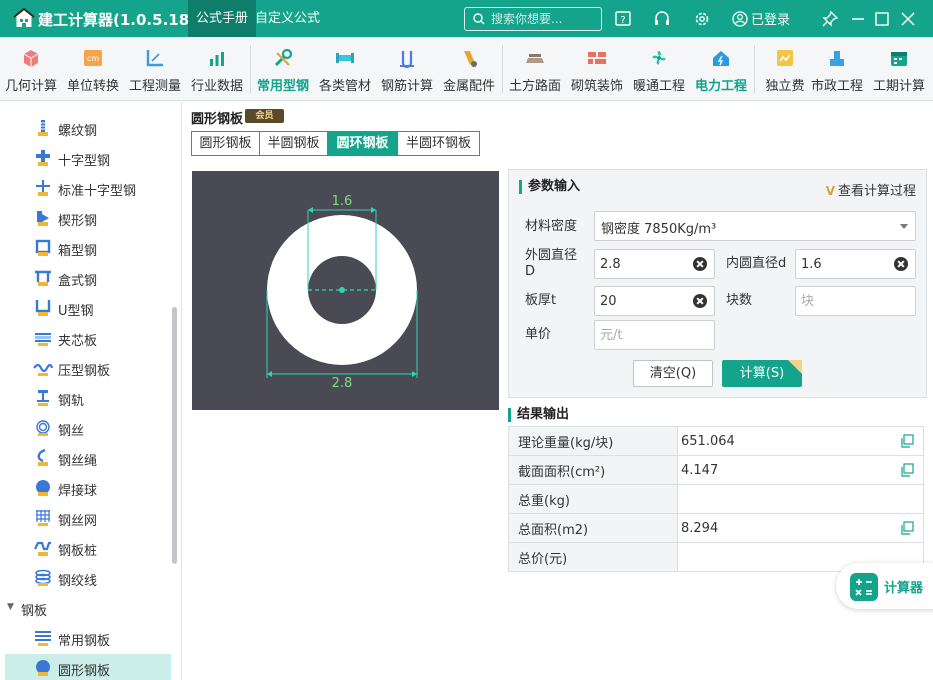 Image resolution: width=933 pixels, height=680 pixels. I want to click on tool-schedule: 工期计算, so click(899, 69).